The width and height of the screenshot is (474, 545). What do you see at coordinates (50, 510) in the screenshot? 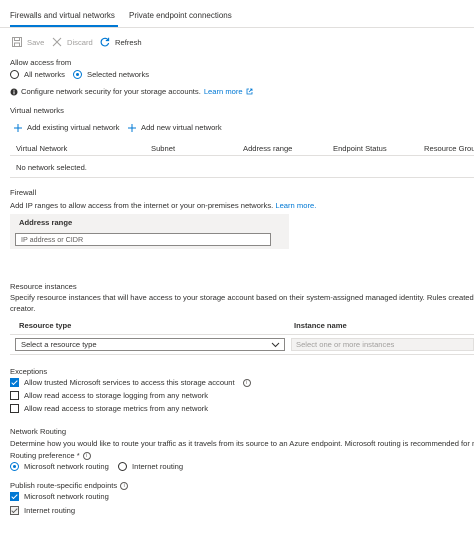
I see `publish-internet-routing-label: Internet routing` at bounding box center [50, 510].